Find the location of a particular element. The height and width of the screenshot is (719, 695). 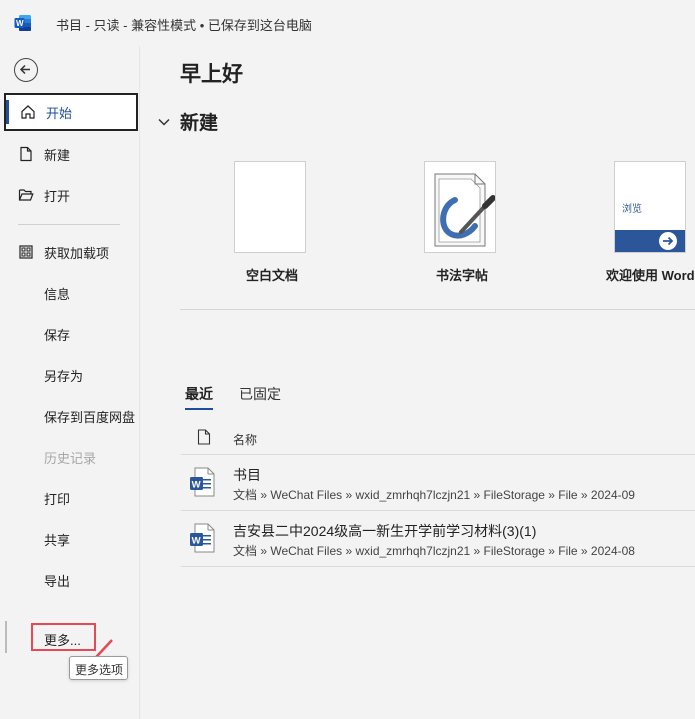

new-section-header: 新建 is located at coordinates (187, 121).